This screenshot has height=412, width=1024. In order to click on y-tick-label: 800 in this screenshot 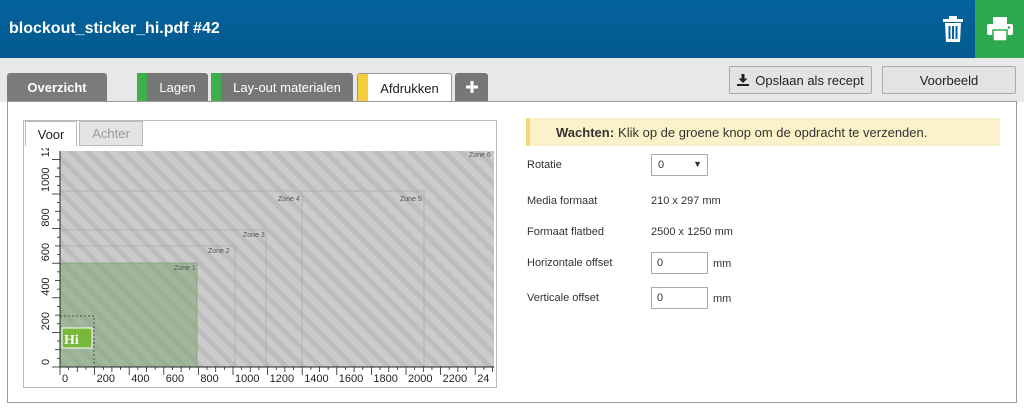, I will do `click(46, 217)`.